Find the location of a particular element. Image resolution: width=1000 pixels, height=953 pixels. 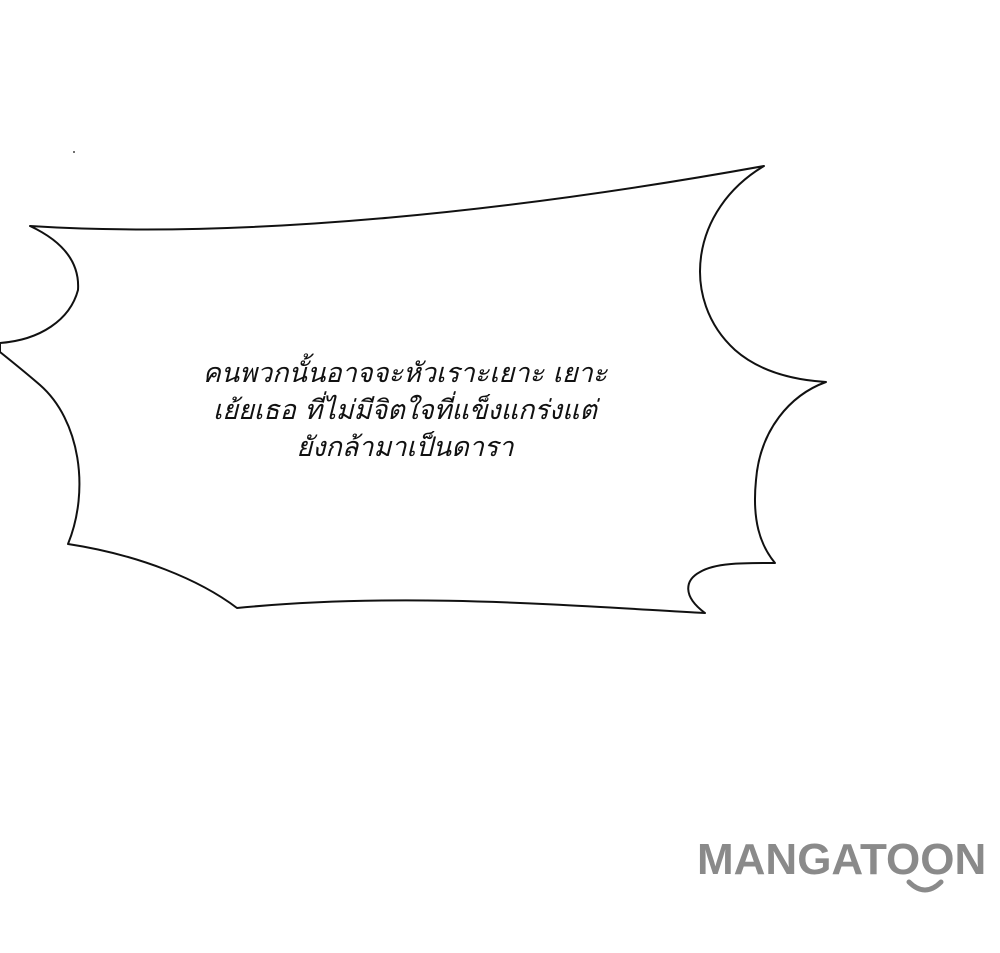

mangatoon-watermark: MANGATOON is located at coordinates (848, 873).